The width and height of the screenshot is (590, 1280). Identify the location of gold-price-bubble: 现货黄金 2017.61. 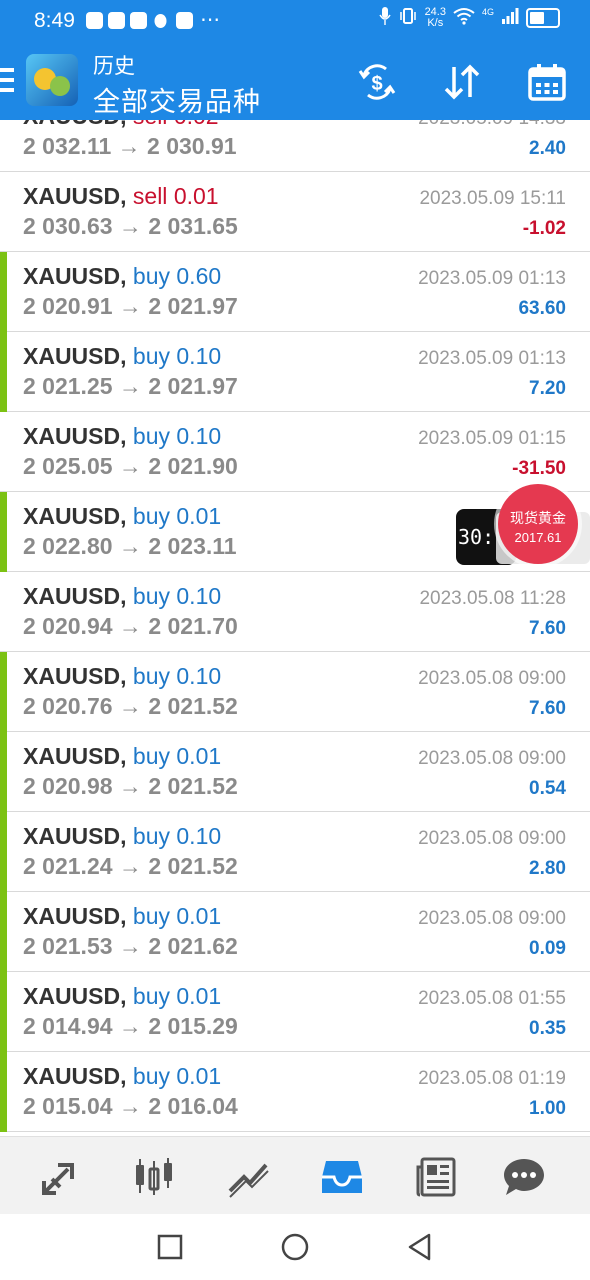
(538, 524).